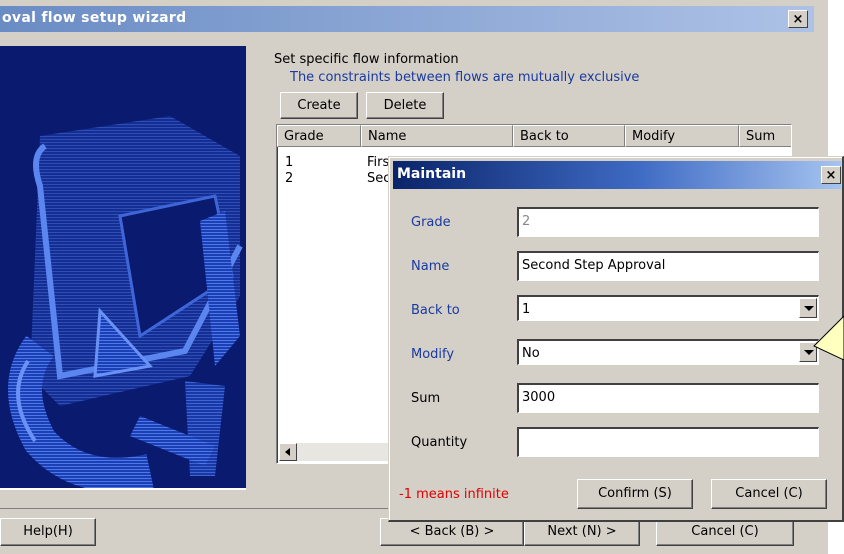 This screenshot has height=554, width=844. Describe the element at coordinates (407, 19) in the screenshot. I see `wizard-titlebar: oval flow setup wizard ×` at that location.